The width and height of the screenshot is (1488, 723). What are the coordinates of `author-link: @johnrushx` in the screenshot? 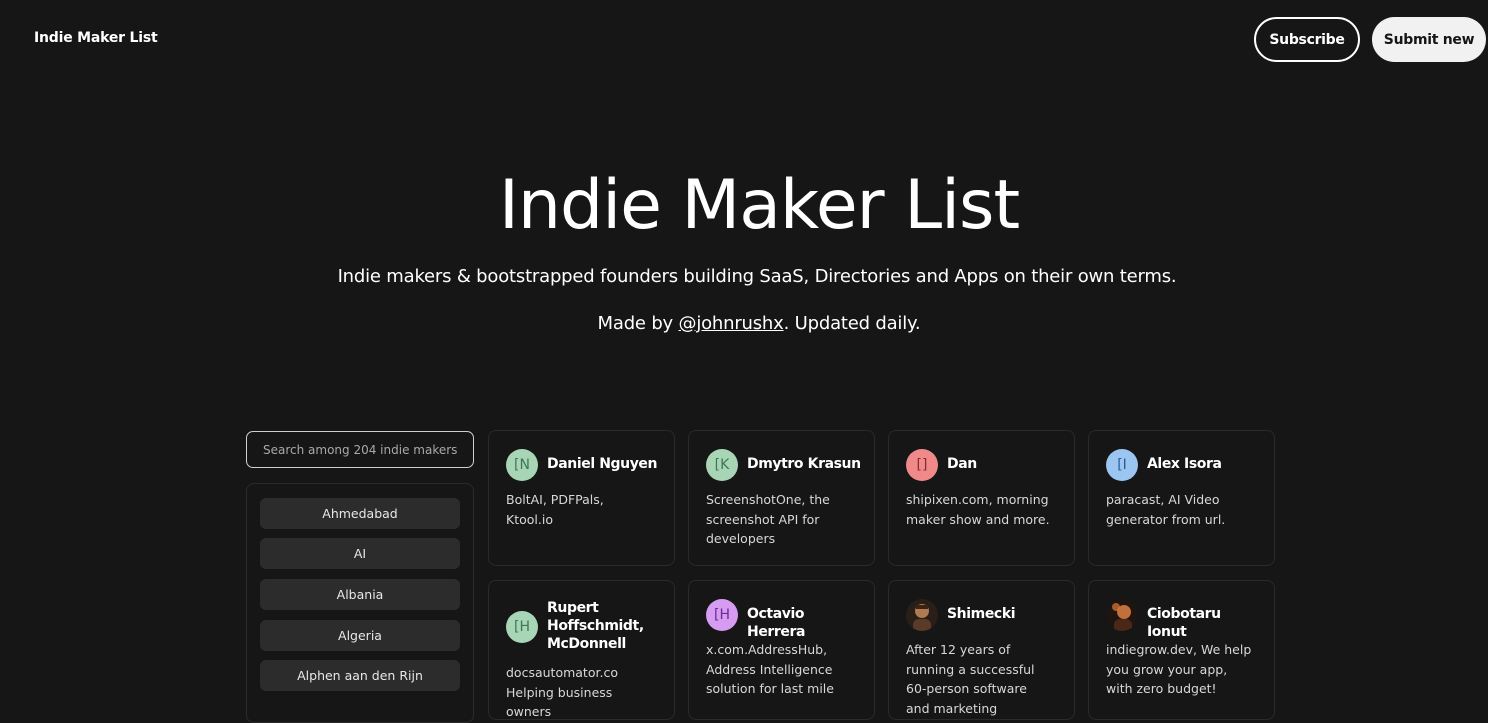 It's located at (731, 323).